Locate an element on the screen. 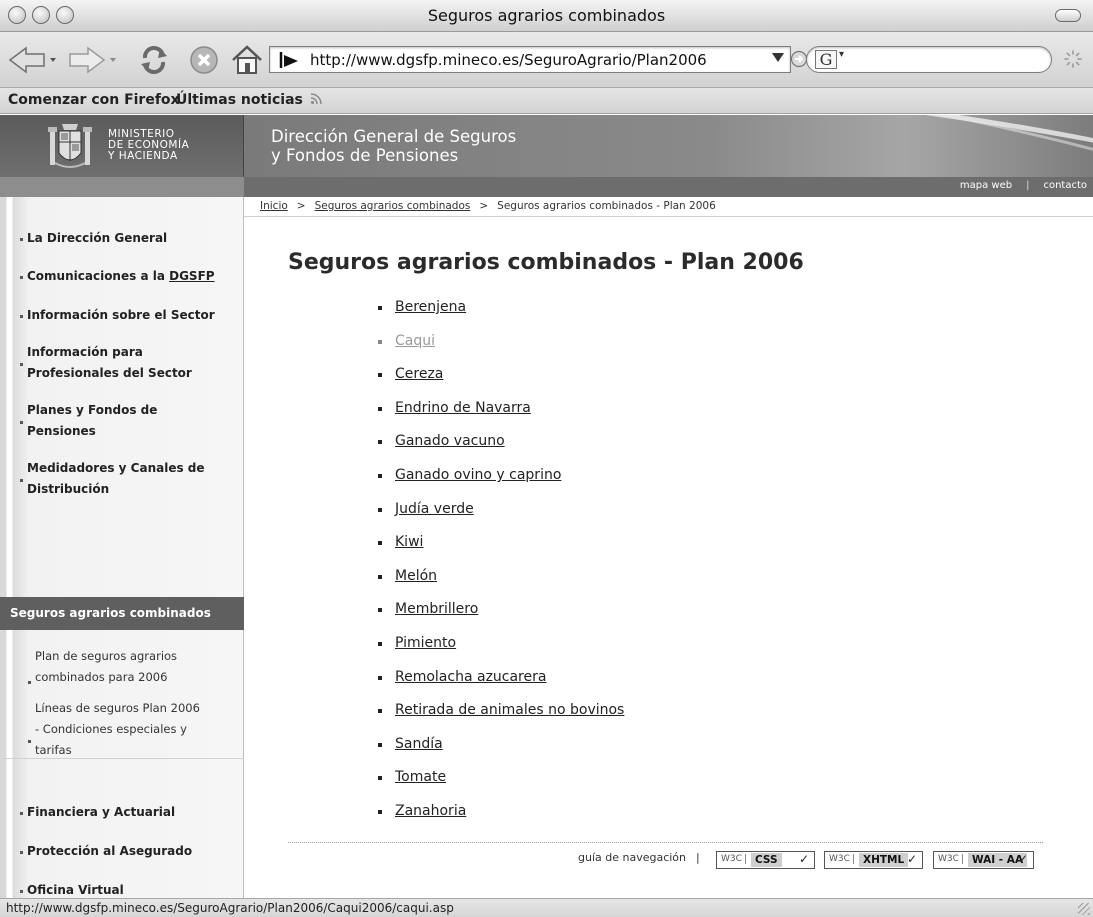  mapa-web-link: mapa web is located at coordinates (986, 185).